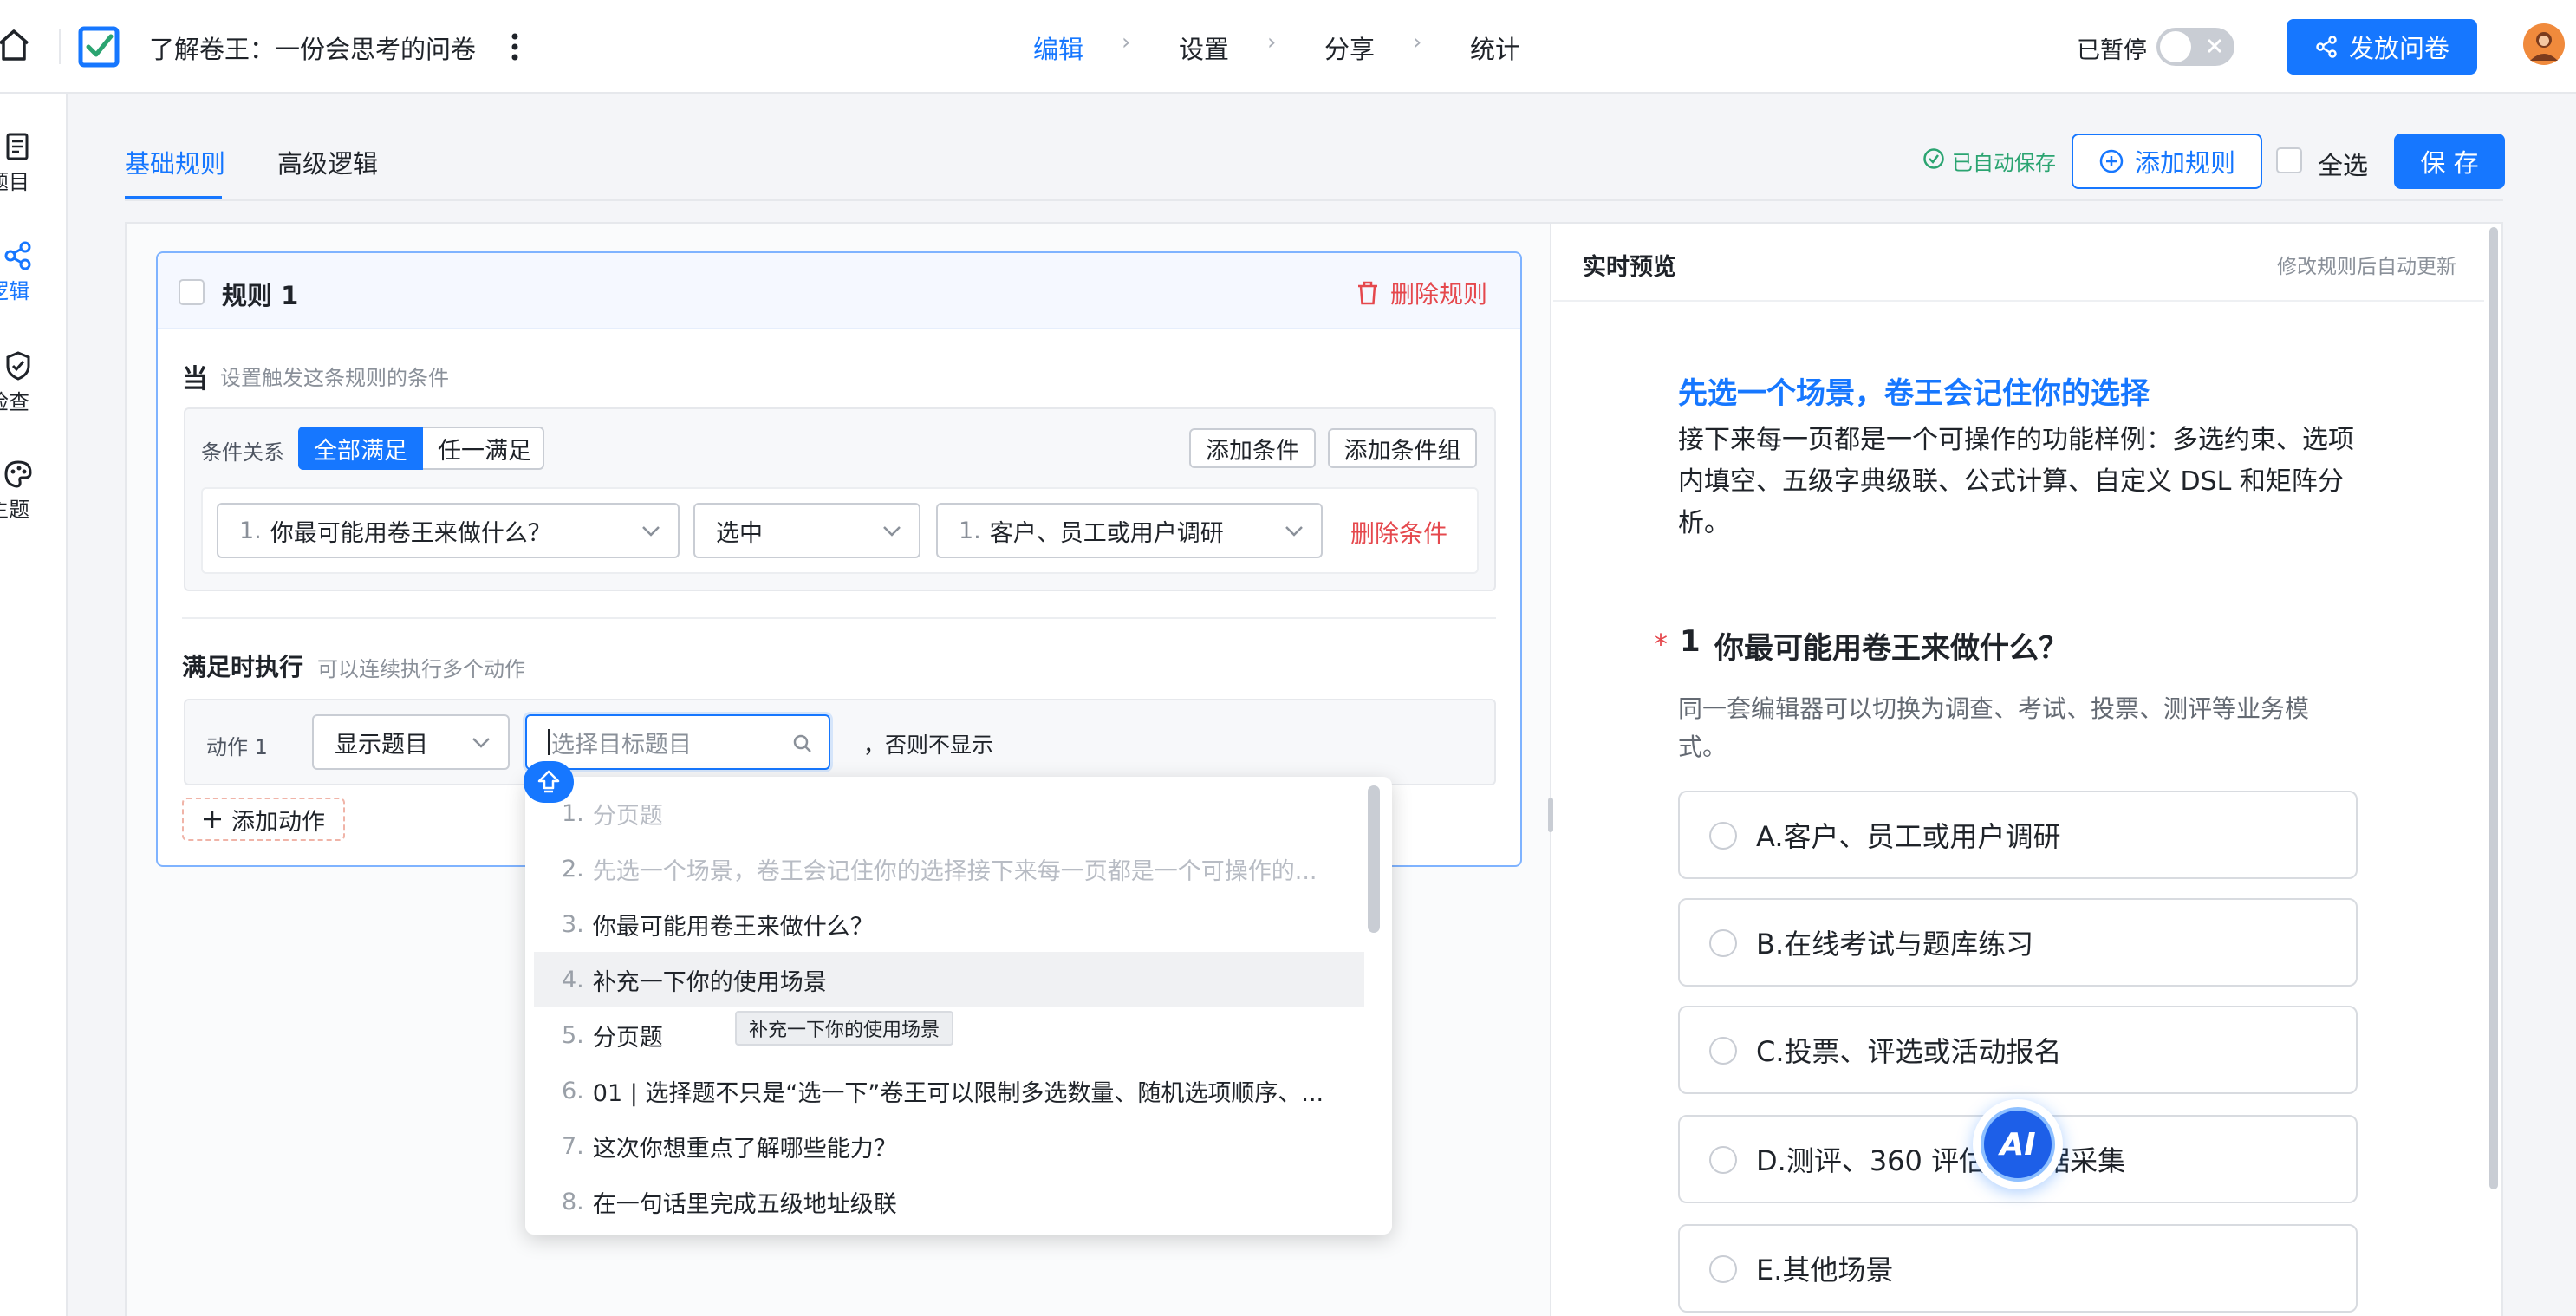 Image resolution: width=2576 pixels, height=1316 pixels. What do you see at coordinates (2449, 161) in the screenshot?
I see `save-button: 保 存` at bounding box center [2449, 161].